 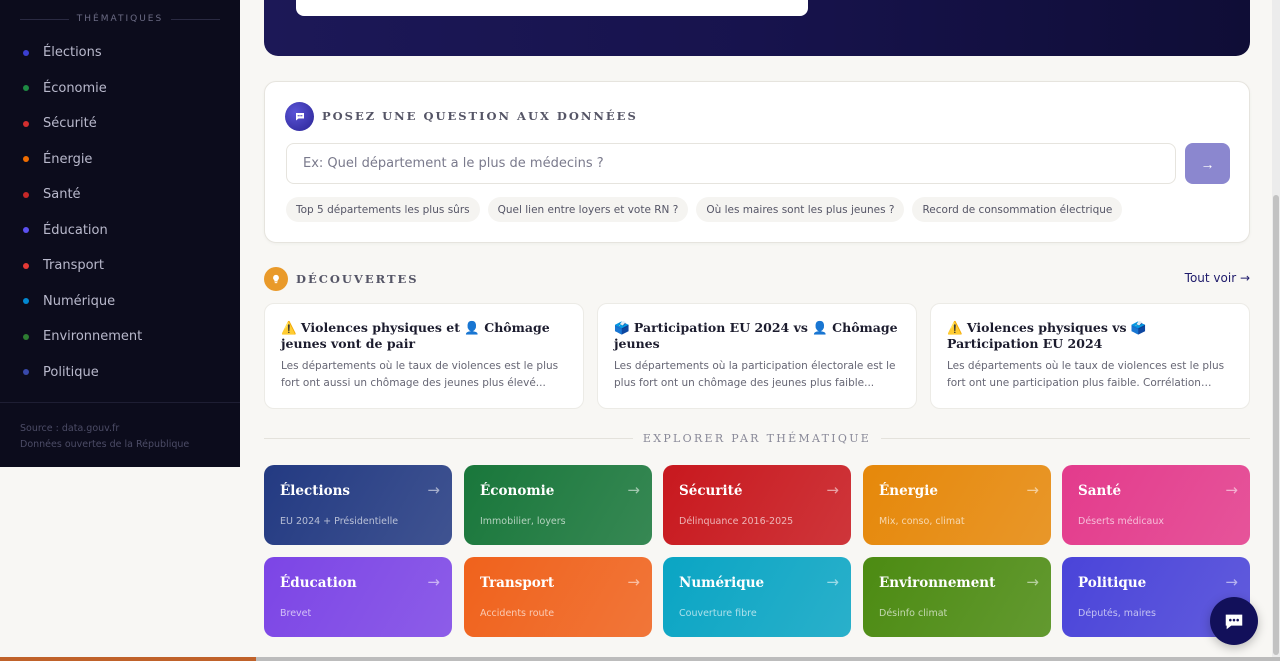 I want to click on source-text: Source : data.gouv.fr, so click(x=70, y=428).